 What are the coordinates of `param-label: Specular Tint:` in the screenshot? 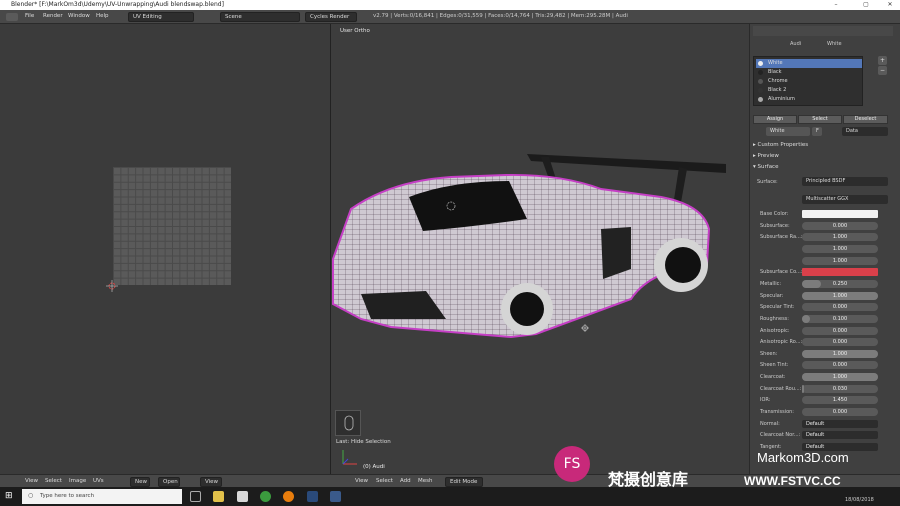 It's located at (777, 307).